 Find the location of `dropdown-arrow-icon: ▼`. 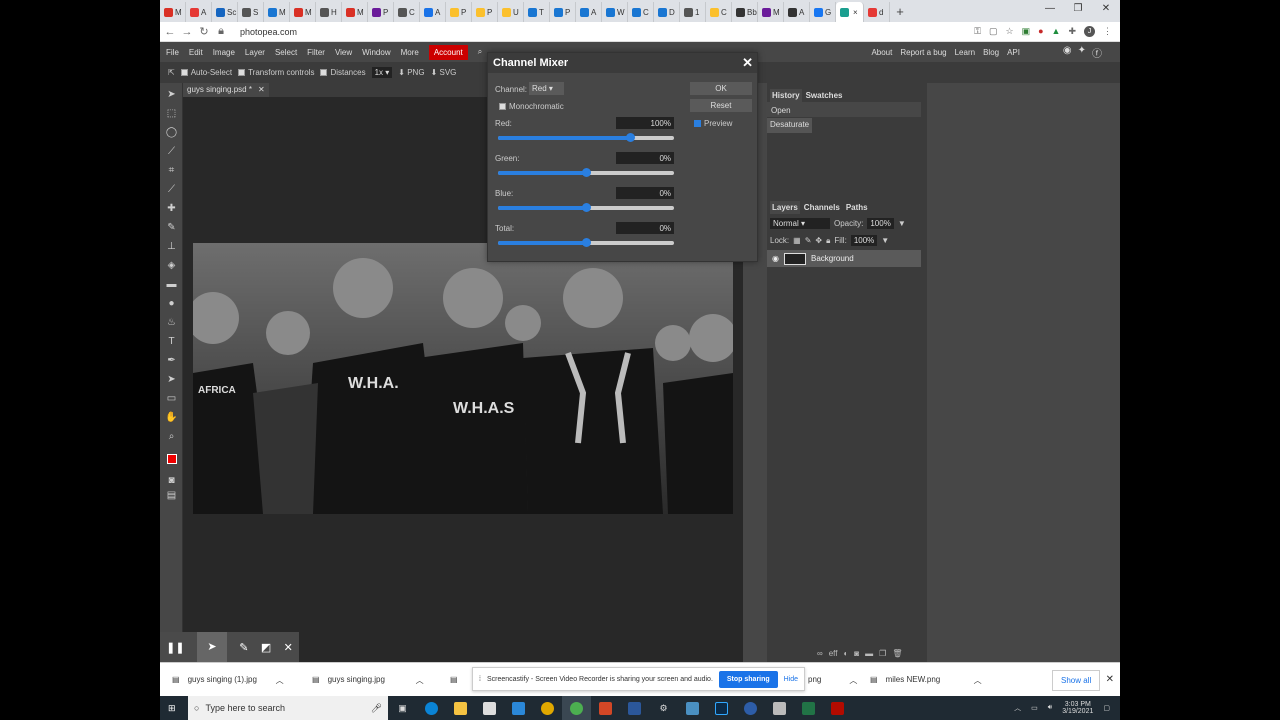

dropdown-arrow-icon: ▼ is located at coordinates (902, 223).